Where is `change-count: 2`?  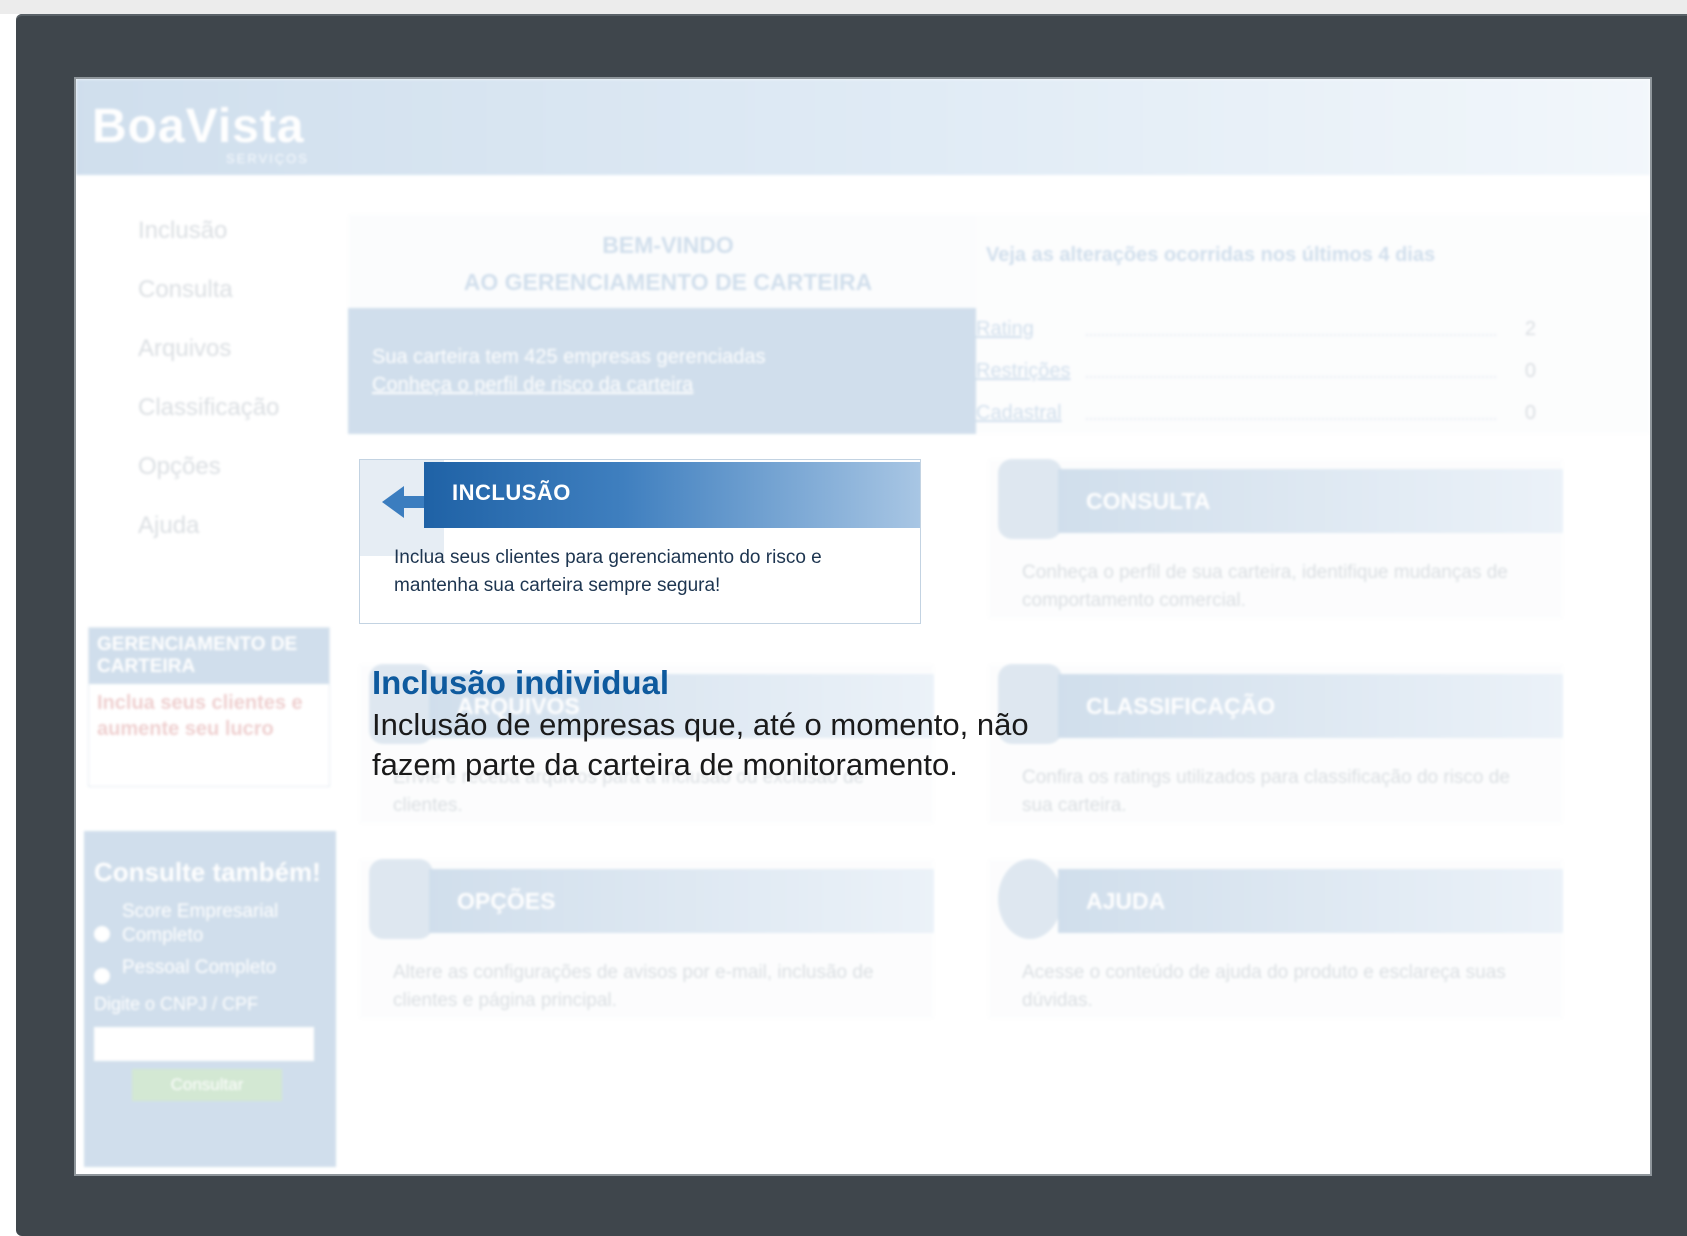
change-count: 2 is located at coordinates (1530, 329).